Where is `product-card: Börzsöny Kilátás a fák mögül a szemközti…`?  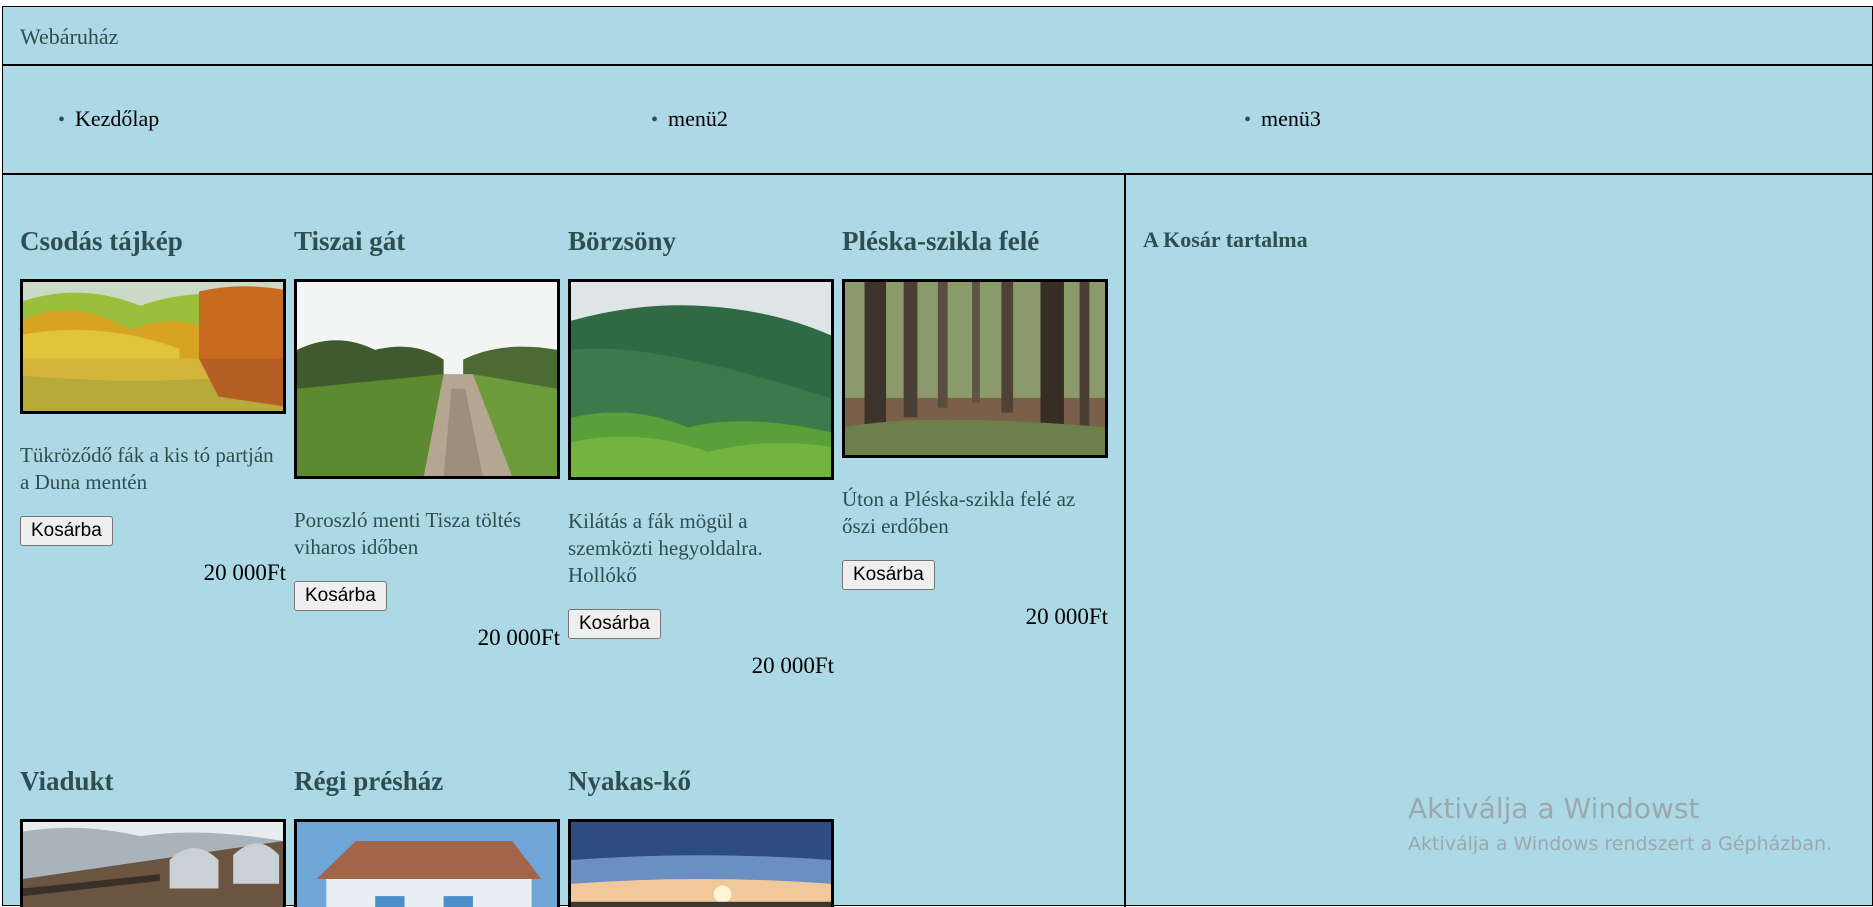 product-card: Börzsöny Kilátás a fák mögül a szemközti… is located at coordinates (701, 452).